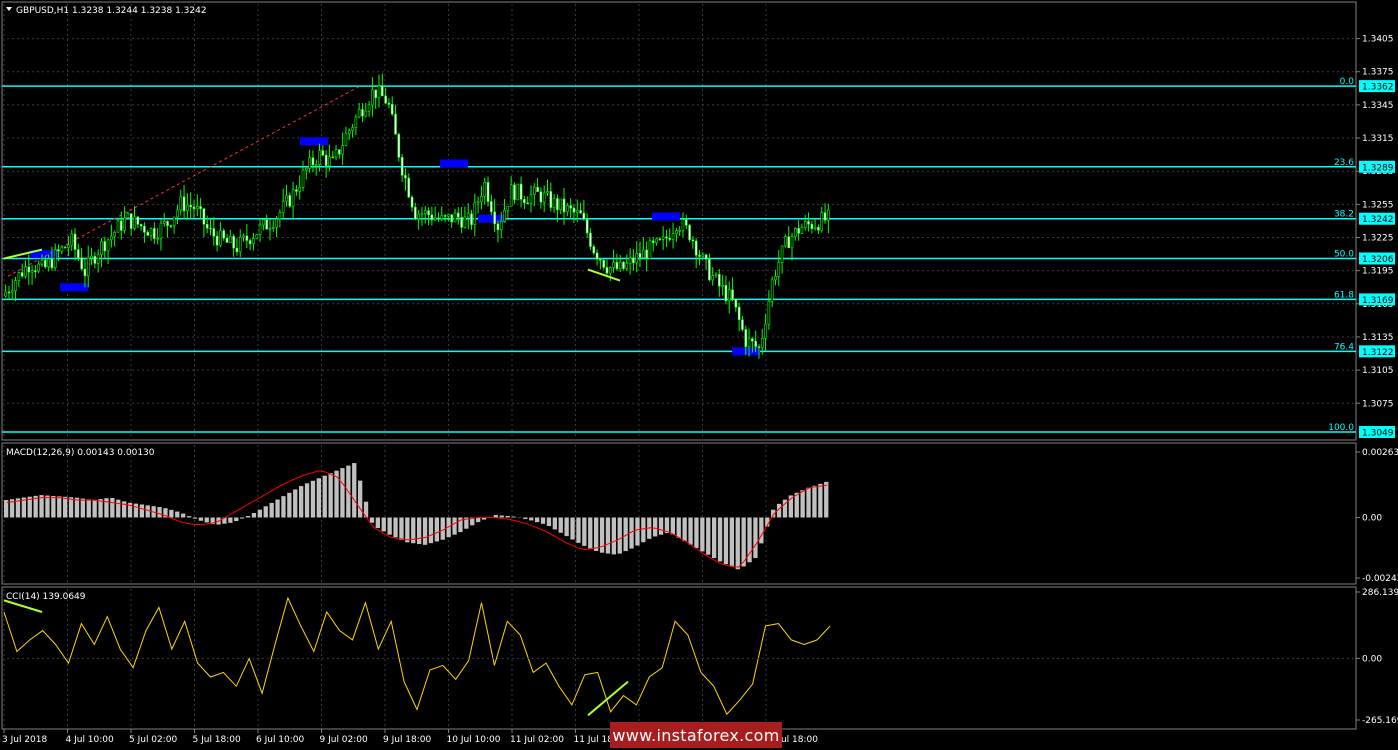 The height and width of the screenshot is (750, 1398). I want to click on cci-title: CCI(14) 139.0649, so click(46, 597).